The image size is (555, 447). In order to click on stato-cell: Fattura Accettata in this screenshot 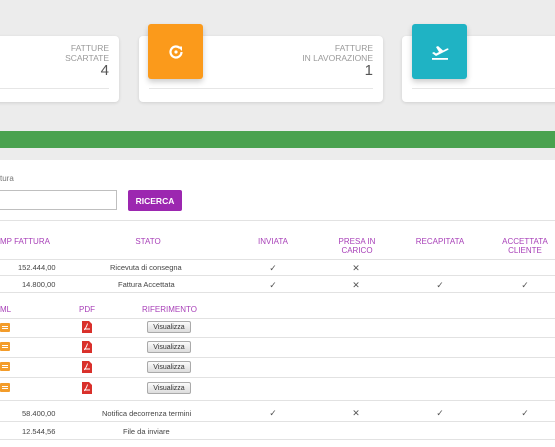, I will do `click(146, 284)`.